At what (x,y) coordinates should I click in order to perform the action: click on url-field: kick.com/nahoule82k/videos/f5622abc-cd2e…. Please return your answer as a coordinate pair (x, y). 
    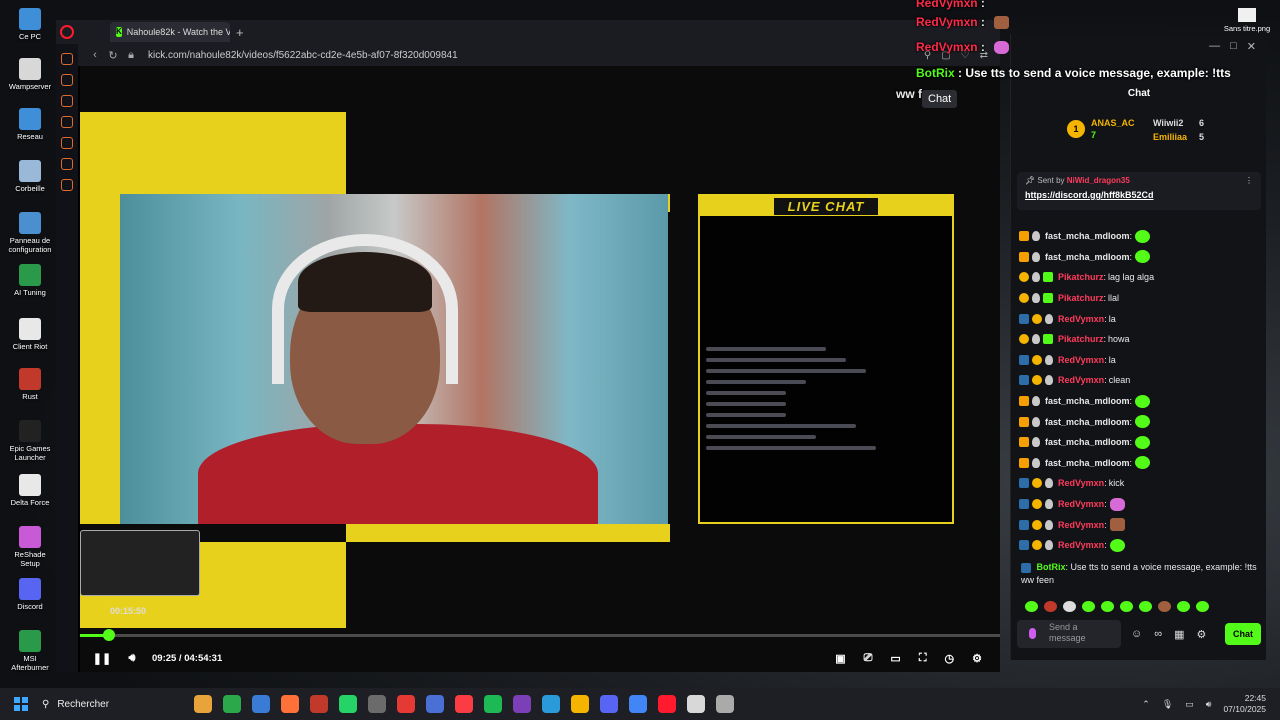
    Looking at the image, I should click on (303, 55).